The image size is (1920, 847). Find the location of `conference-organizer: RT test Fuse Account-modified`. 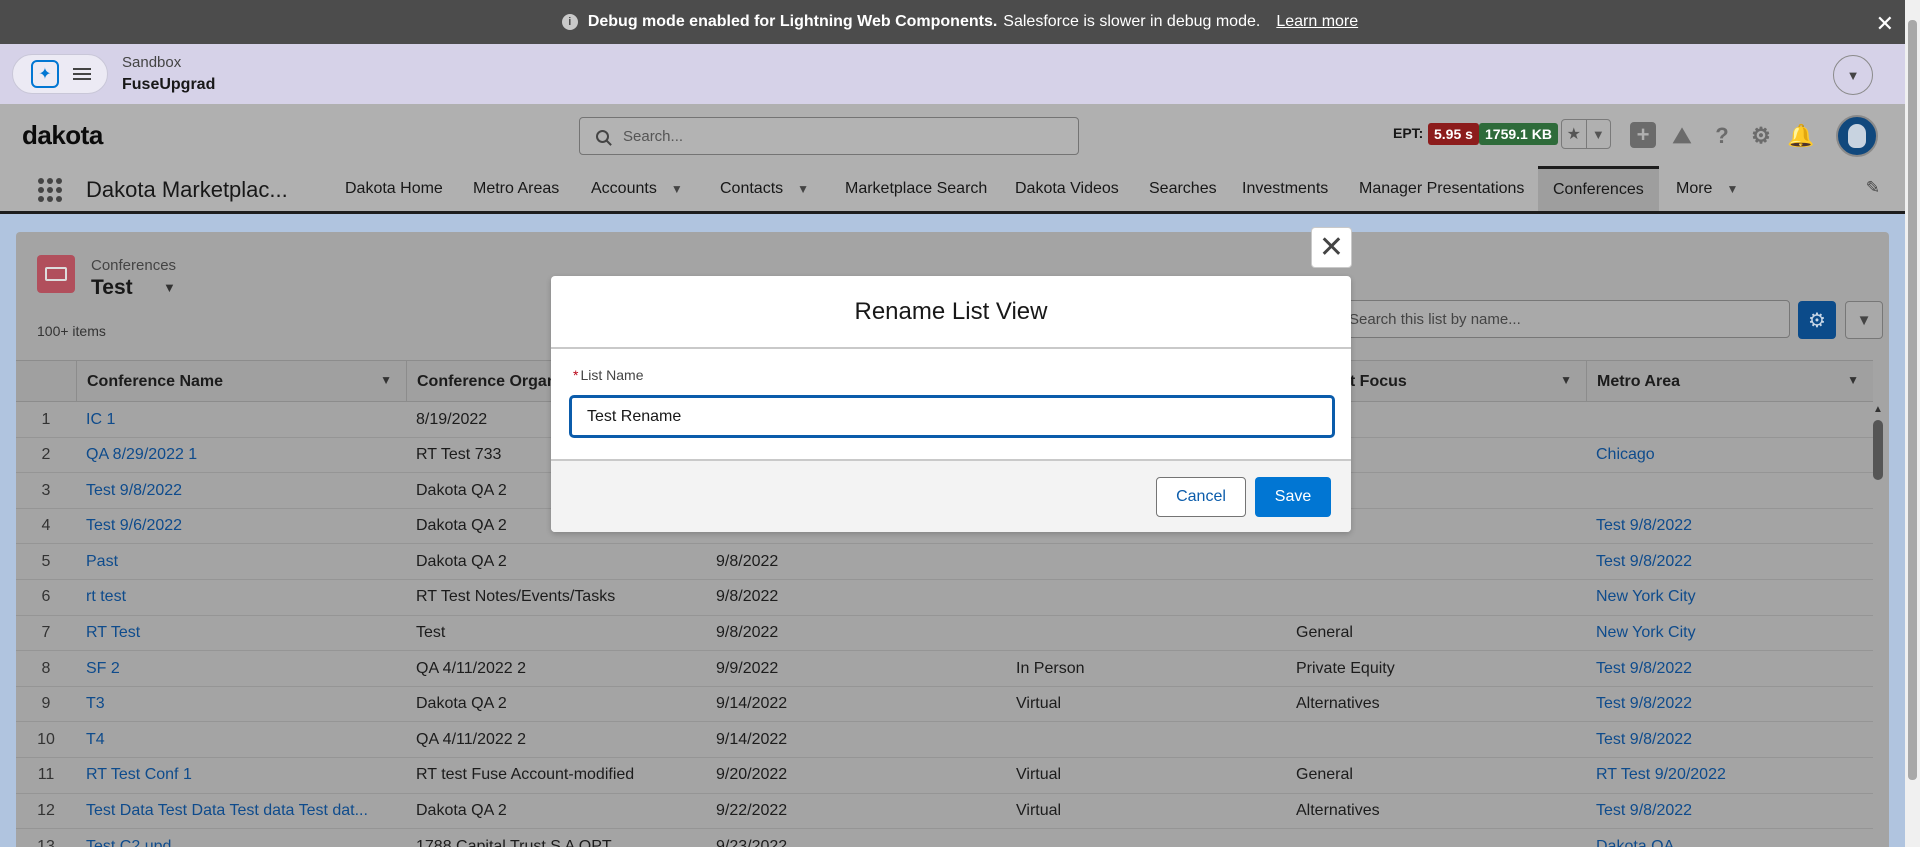

conference-organizer: RT test Fuse Account-modified is located at coordinates (525, 775).